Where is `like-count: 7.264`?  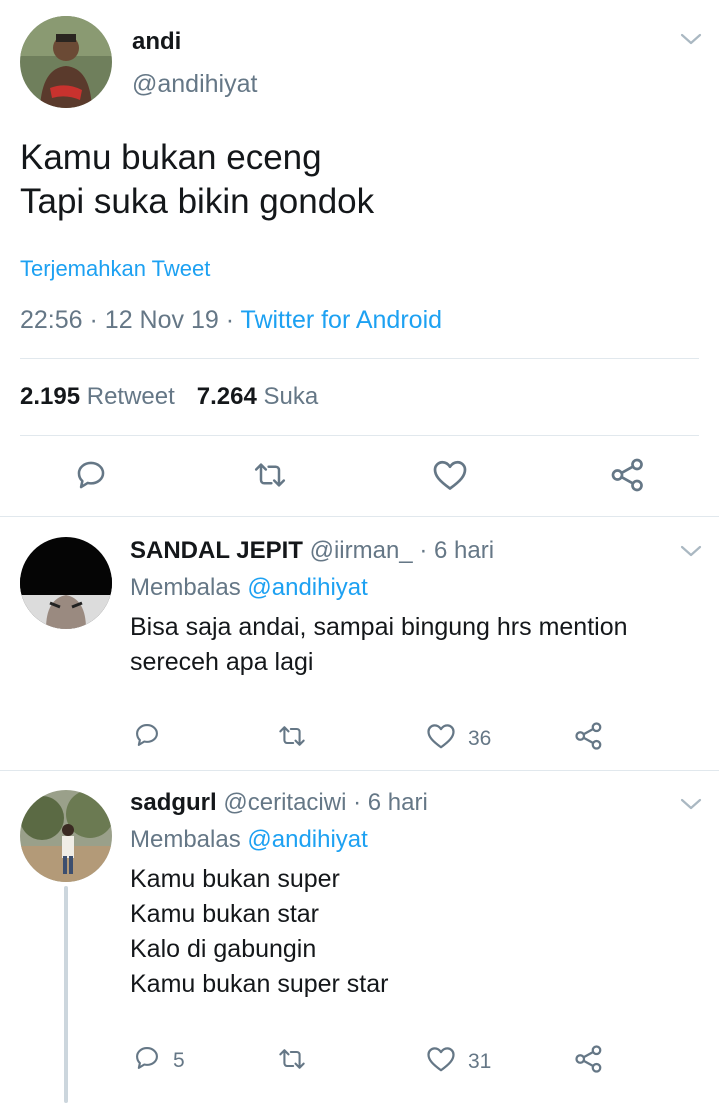 like-count: 7.264 is located at coordinates (226, 396).